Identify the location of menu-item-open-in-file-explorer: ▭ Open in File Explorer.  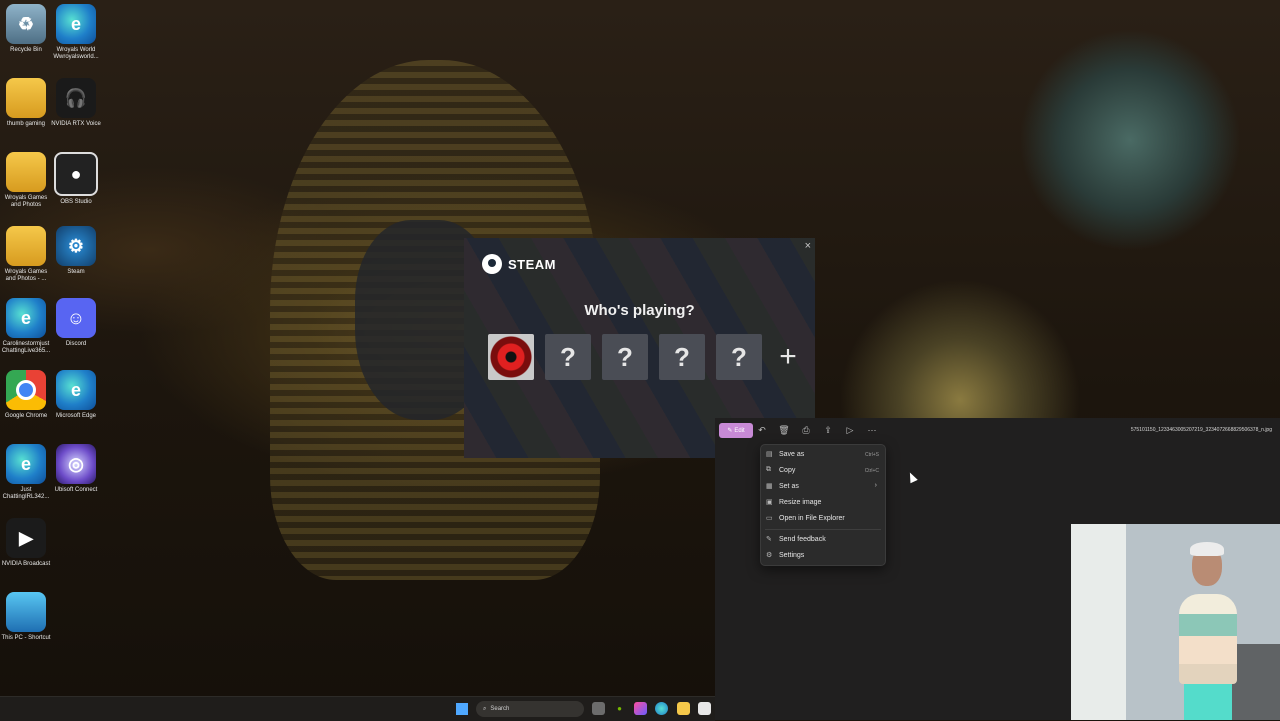
(823, 519).